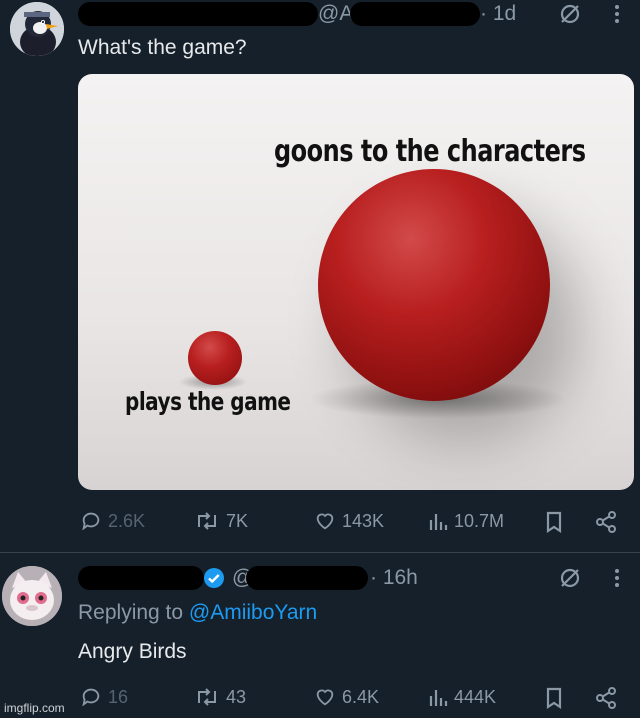  I want to click on views-button: 444K, so click(462, 697).